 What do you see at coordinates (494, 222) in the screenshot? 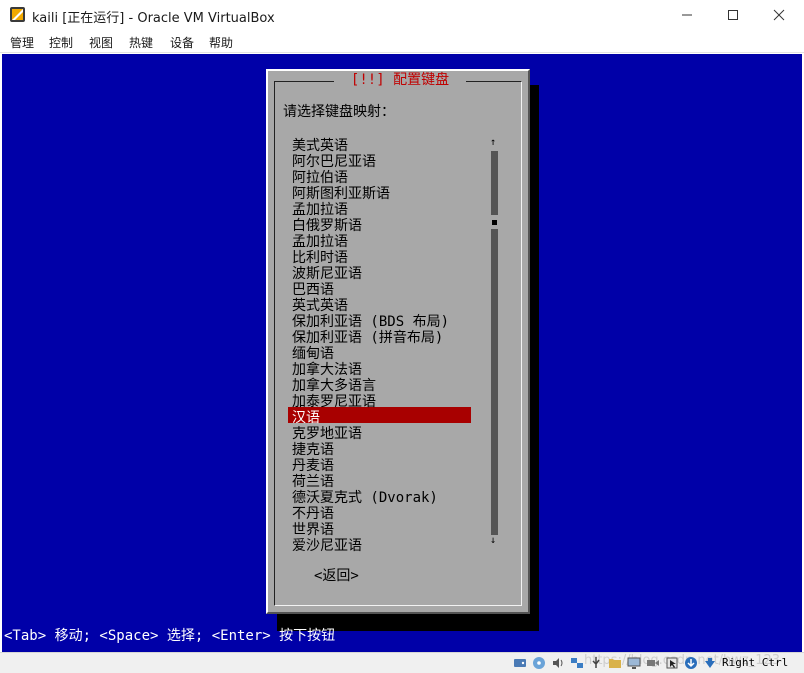
I see `scrollbar-thumb` at bounding box center [494, 222].